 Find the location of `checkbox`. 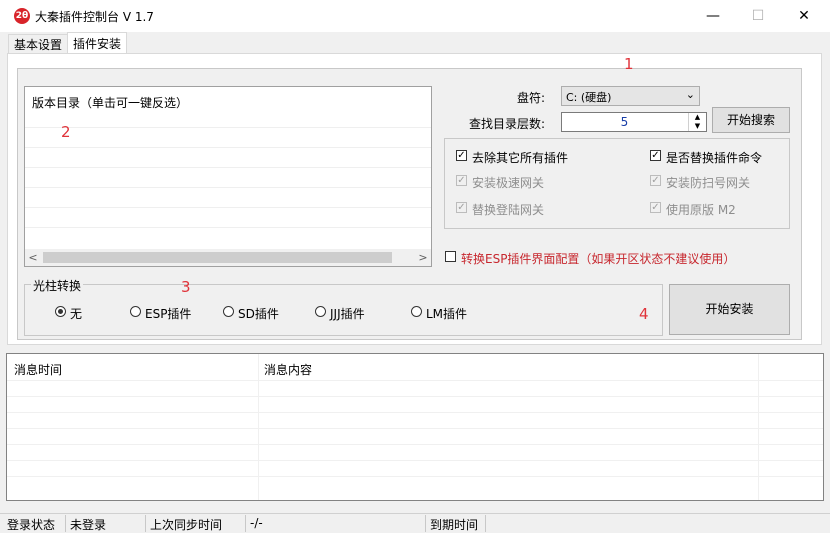

checkbox is located at coordinates (450, 256).